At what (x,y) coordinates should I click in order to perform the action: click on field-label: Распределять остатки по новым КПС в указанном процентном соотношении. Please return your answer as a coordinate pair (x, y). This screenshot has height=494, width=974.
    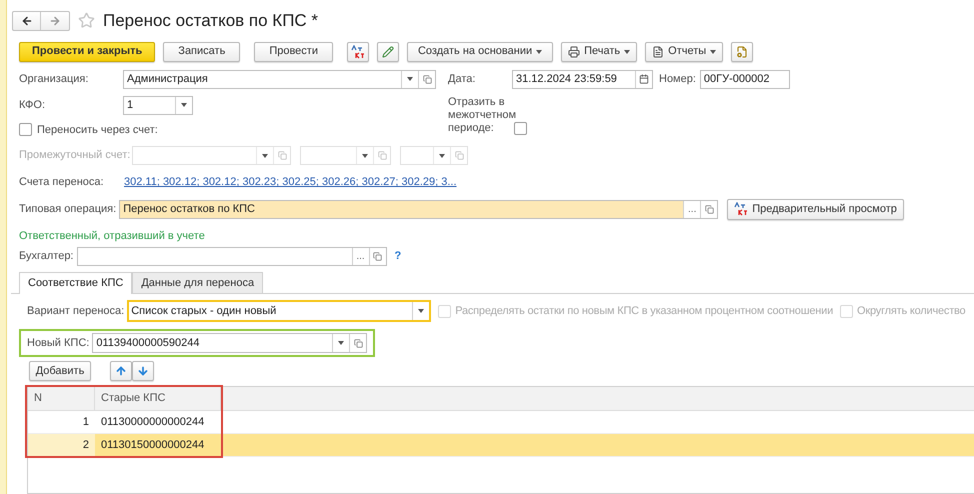
    Looking at the image, I should click on (644, 311).